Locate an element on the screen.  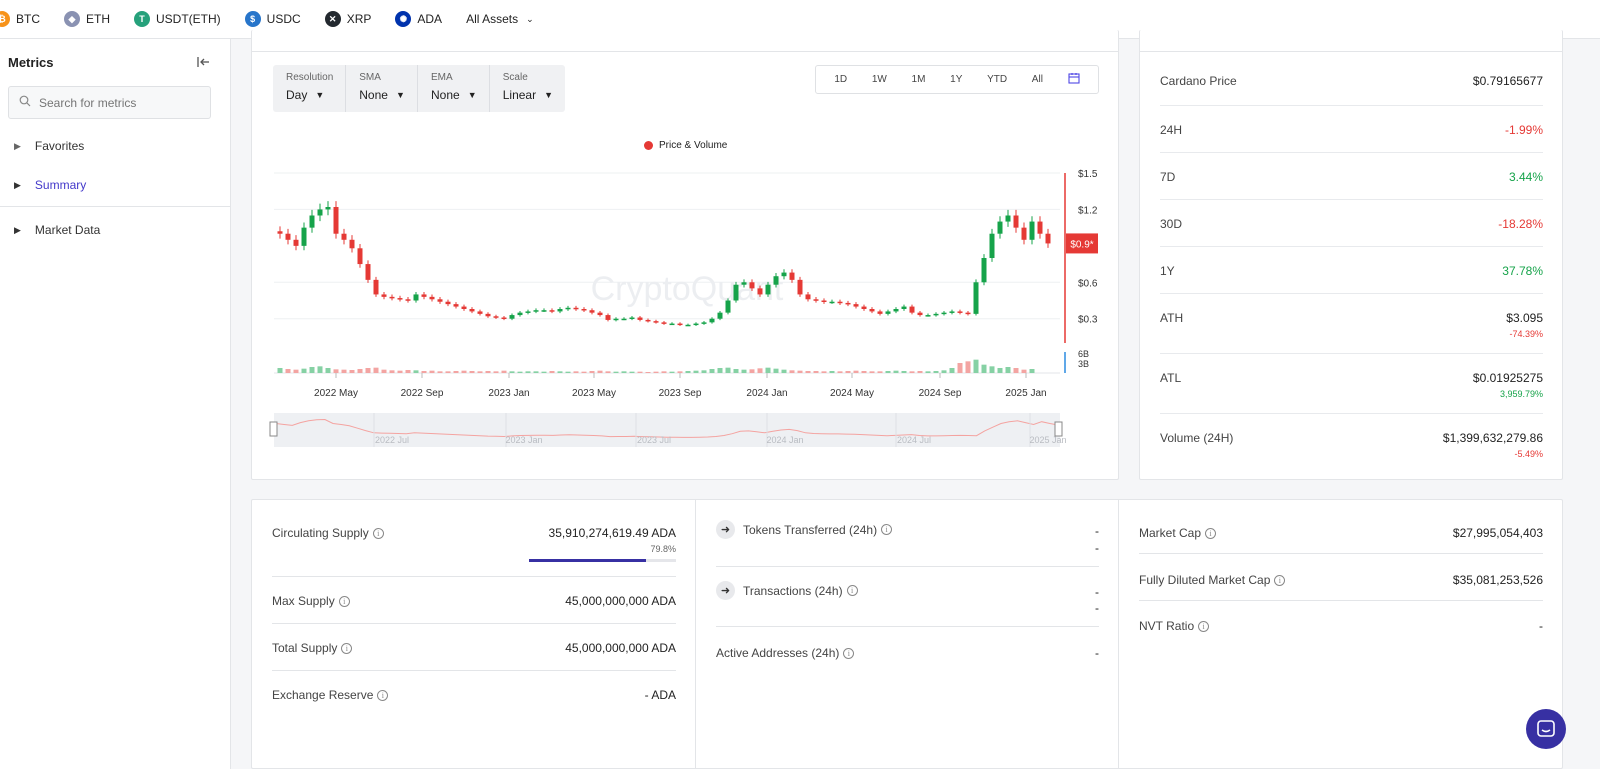
chat-icon is located at coordinates (1546, 728).